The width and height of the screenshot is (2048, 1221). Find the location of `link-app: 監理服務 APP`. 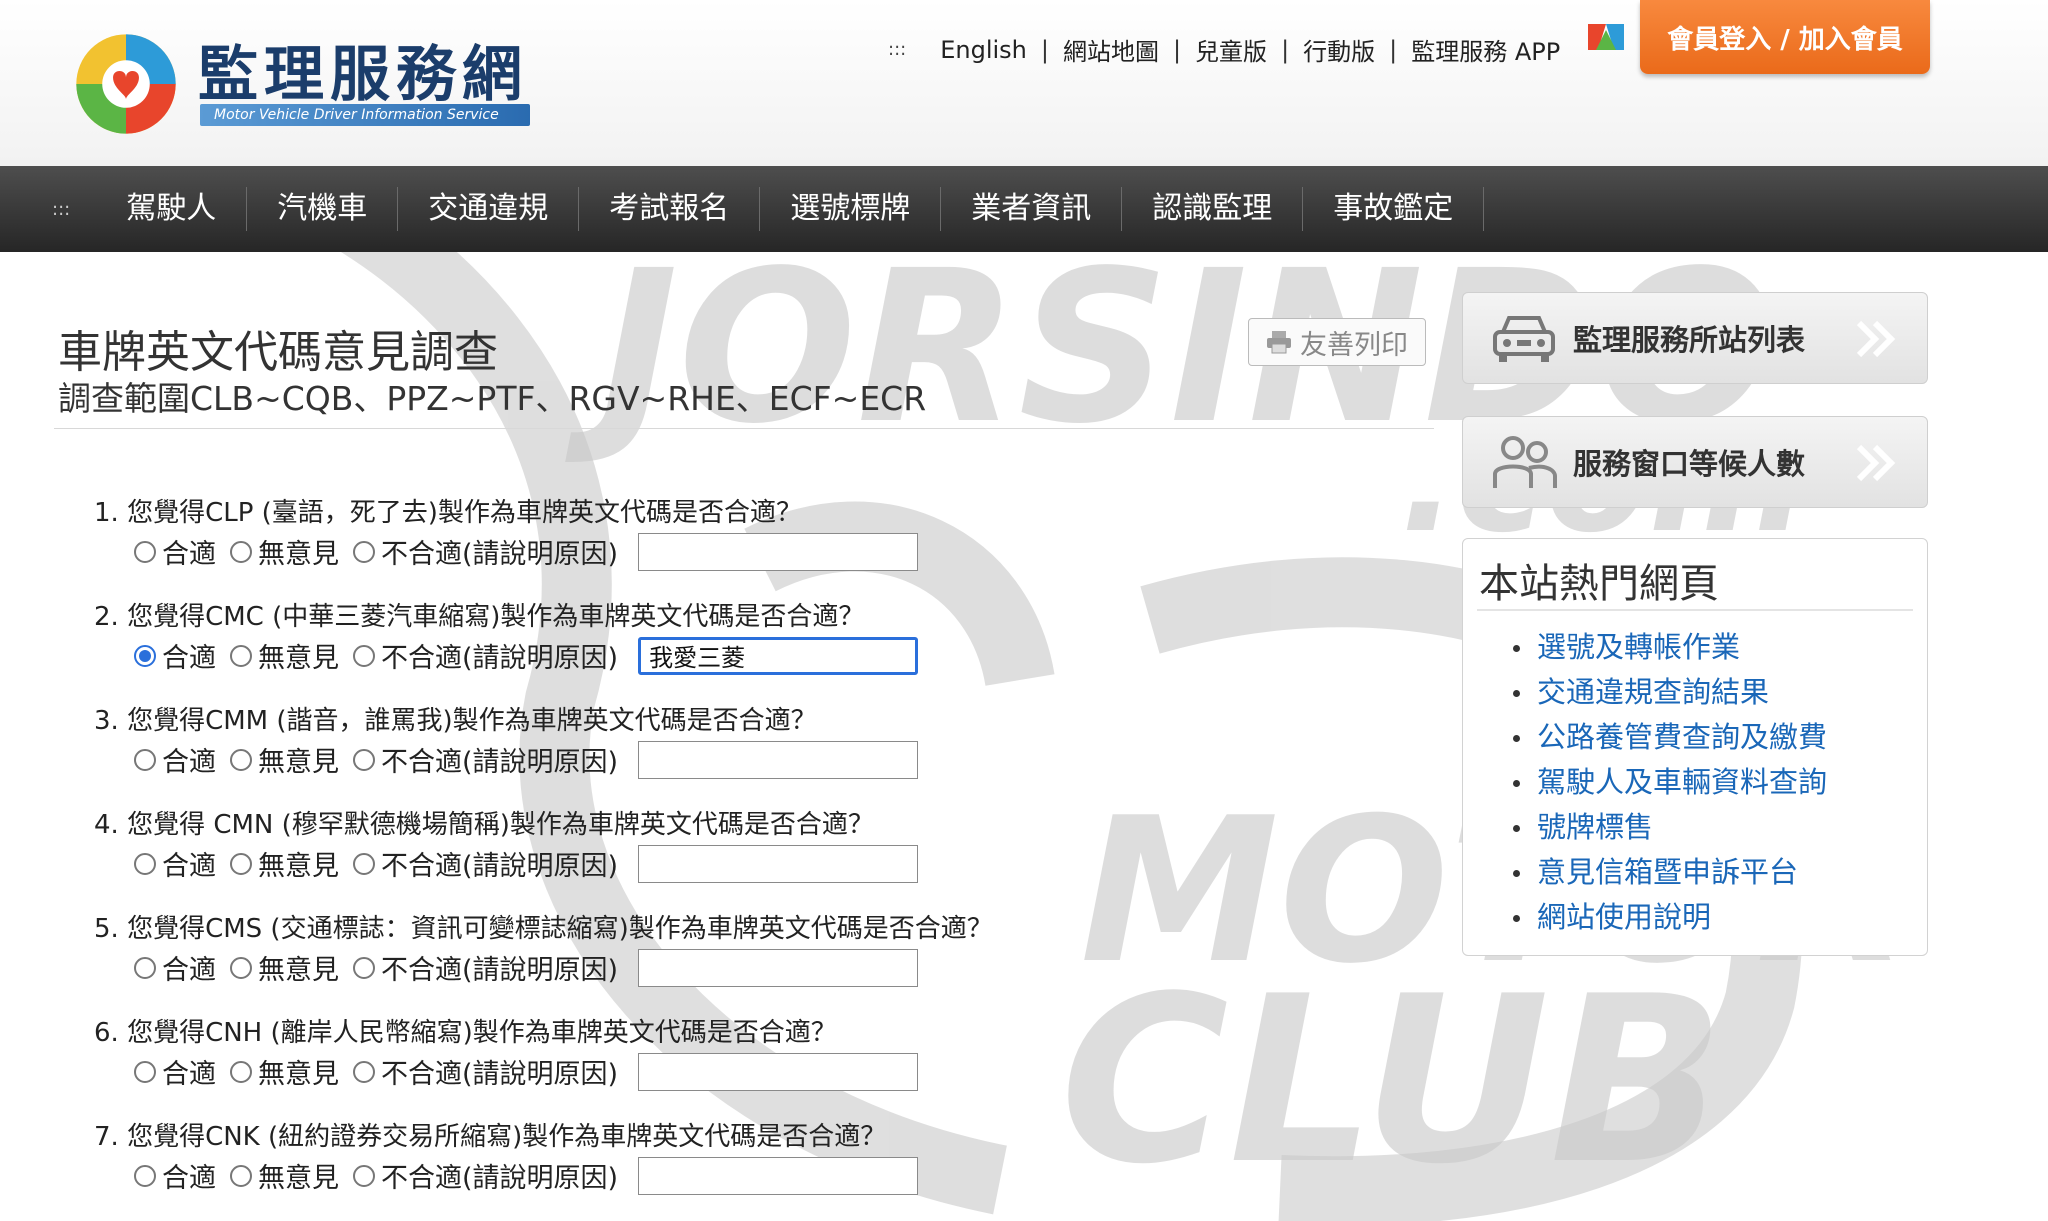

link-app: 監理服務 APP is located at coordinates (1485, 49).